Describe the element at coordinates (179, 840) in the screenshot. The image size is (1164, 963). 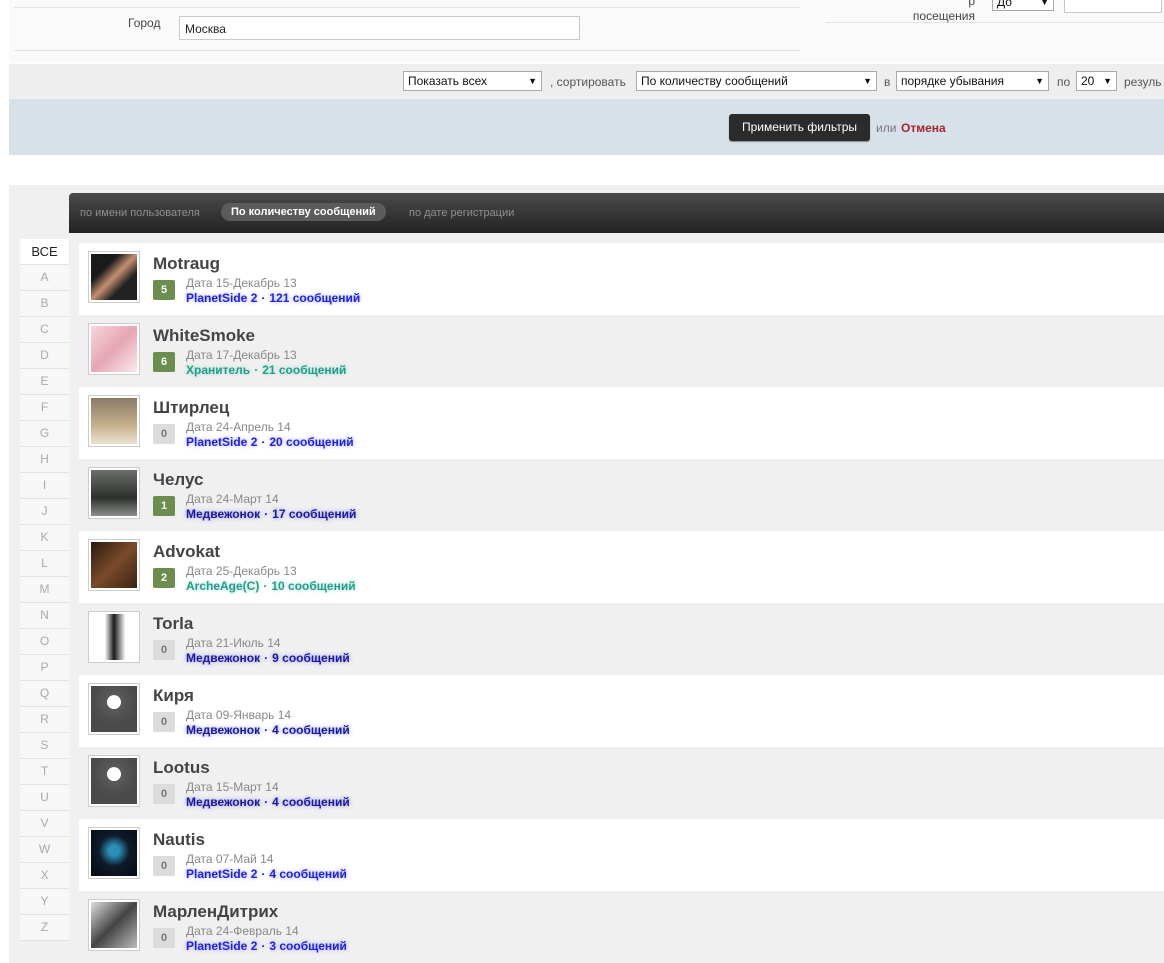
I see `member-name-link: Nautis` at that location.